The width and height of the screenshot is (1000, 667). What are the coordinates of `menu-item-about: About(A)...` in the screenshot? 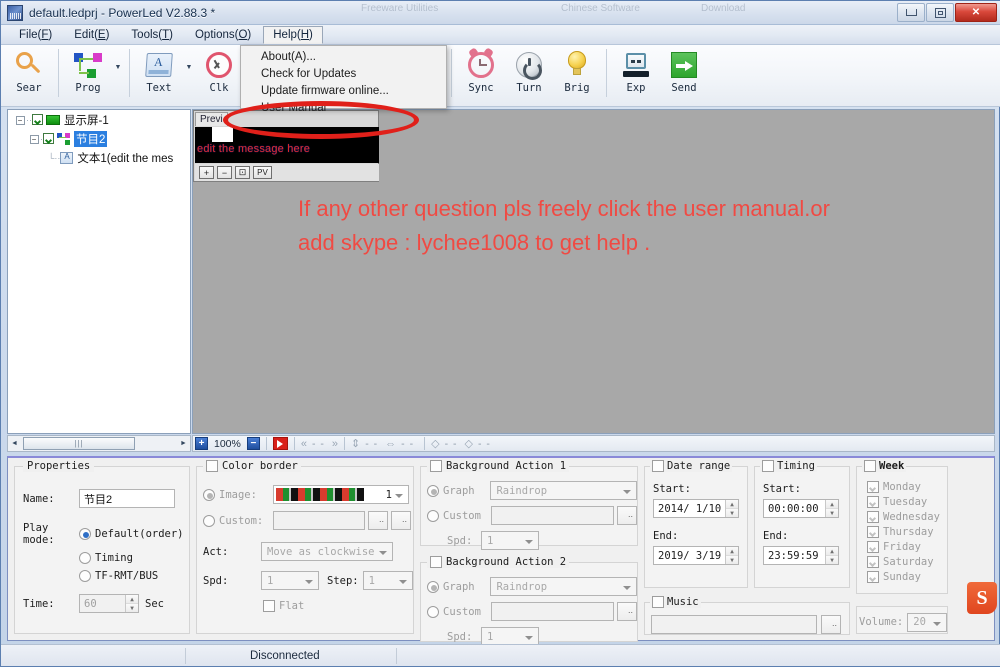 It's located at (343, 57).